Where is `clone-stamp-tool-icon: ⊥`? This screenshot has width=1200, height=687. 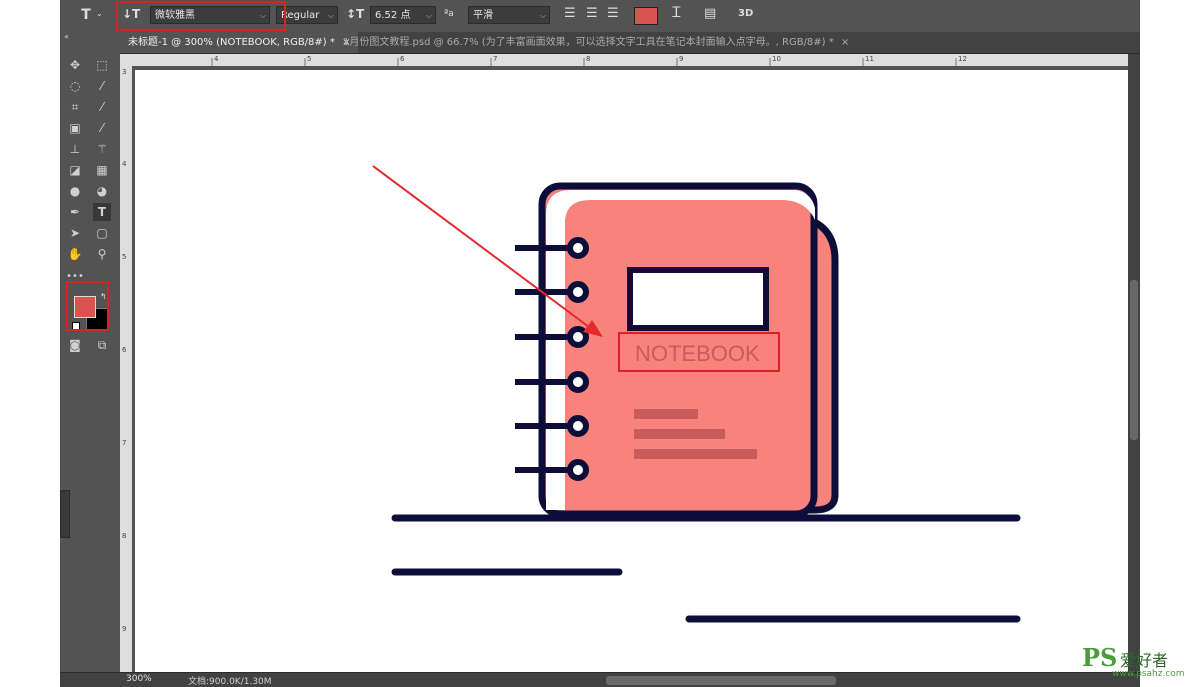 clone-stamp-tool-icon: ⊥ is located at coordinates (75, 149).